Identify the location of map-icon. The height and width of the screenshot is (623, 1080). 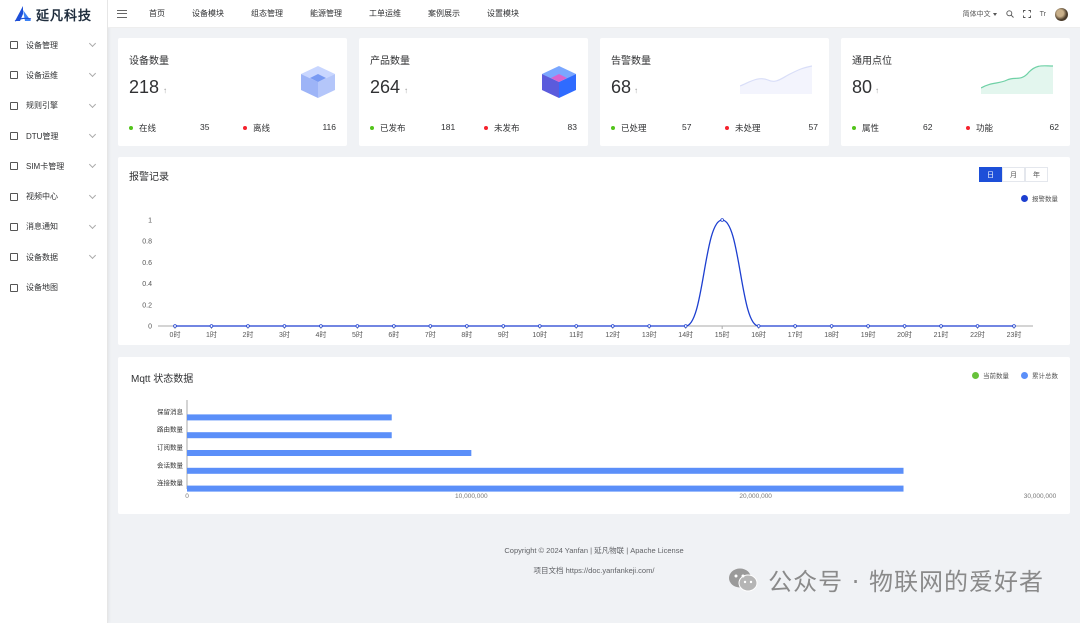
(14, 287).